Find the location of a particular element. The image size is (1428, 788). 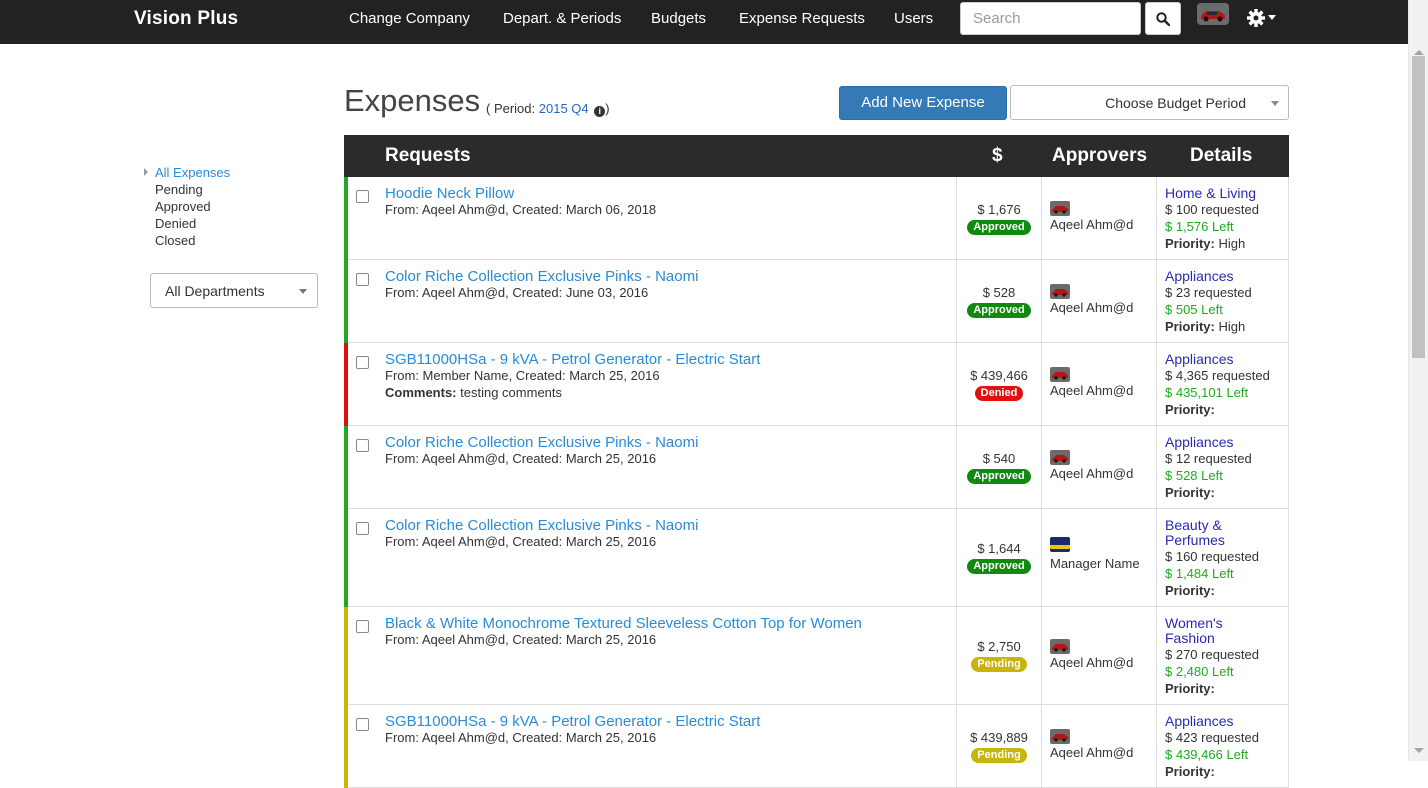

info-icon: i is located at coordinates (600, 111).